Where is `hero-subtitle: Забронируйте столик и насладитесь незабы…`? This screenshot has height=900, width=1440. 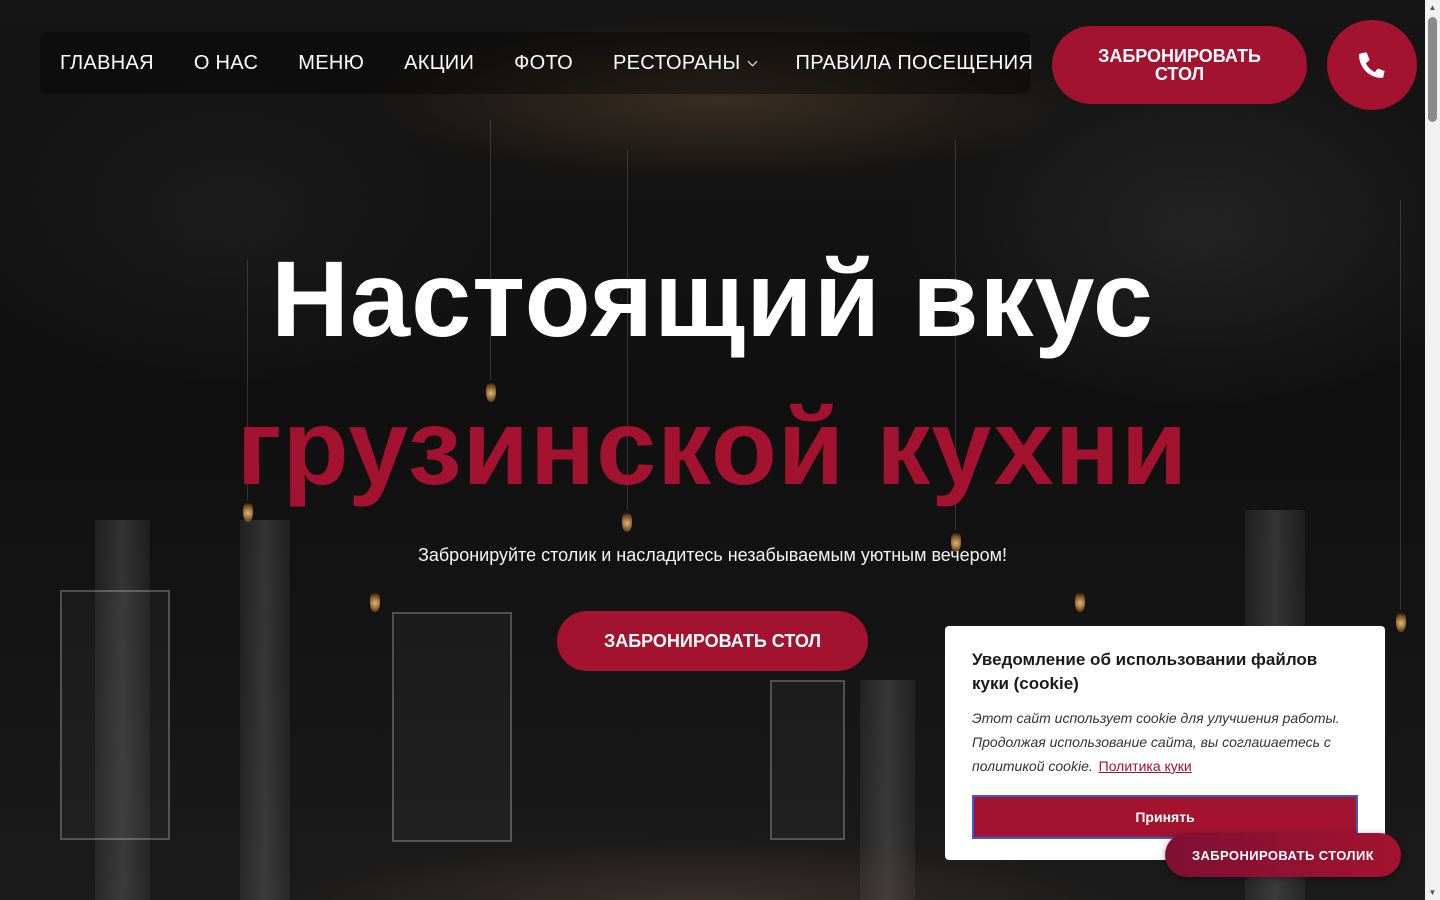 hero-subtitle: Забронируйте столик и насладитесь незабы… is located at coordinates (712, 555).